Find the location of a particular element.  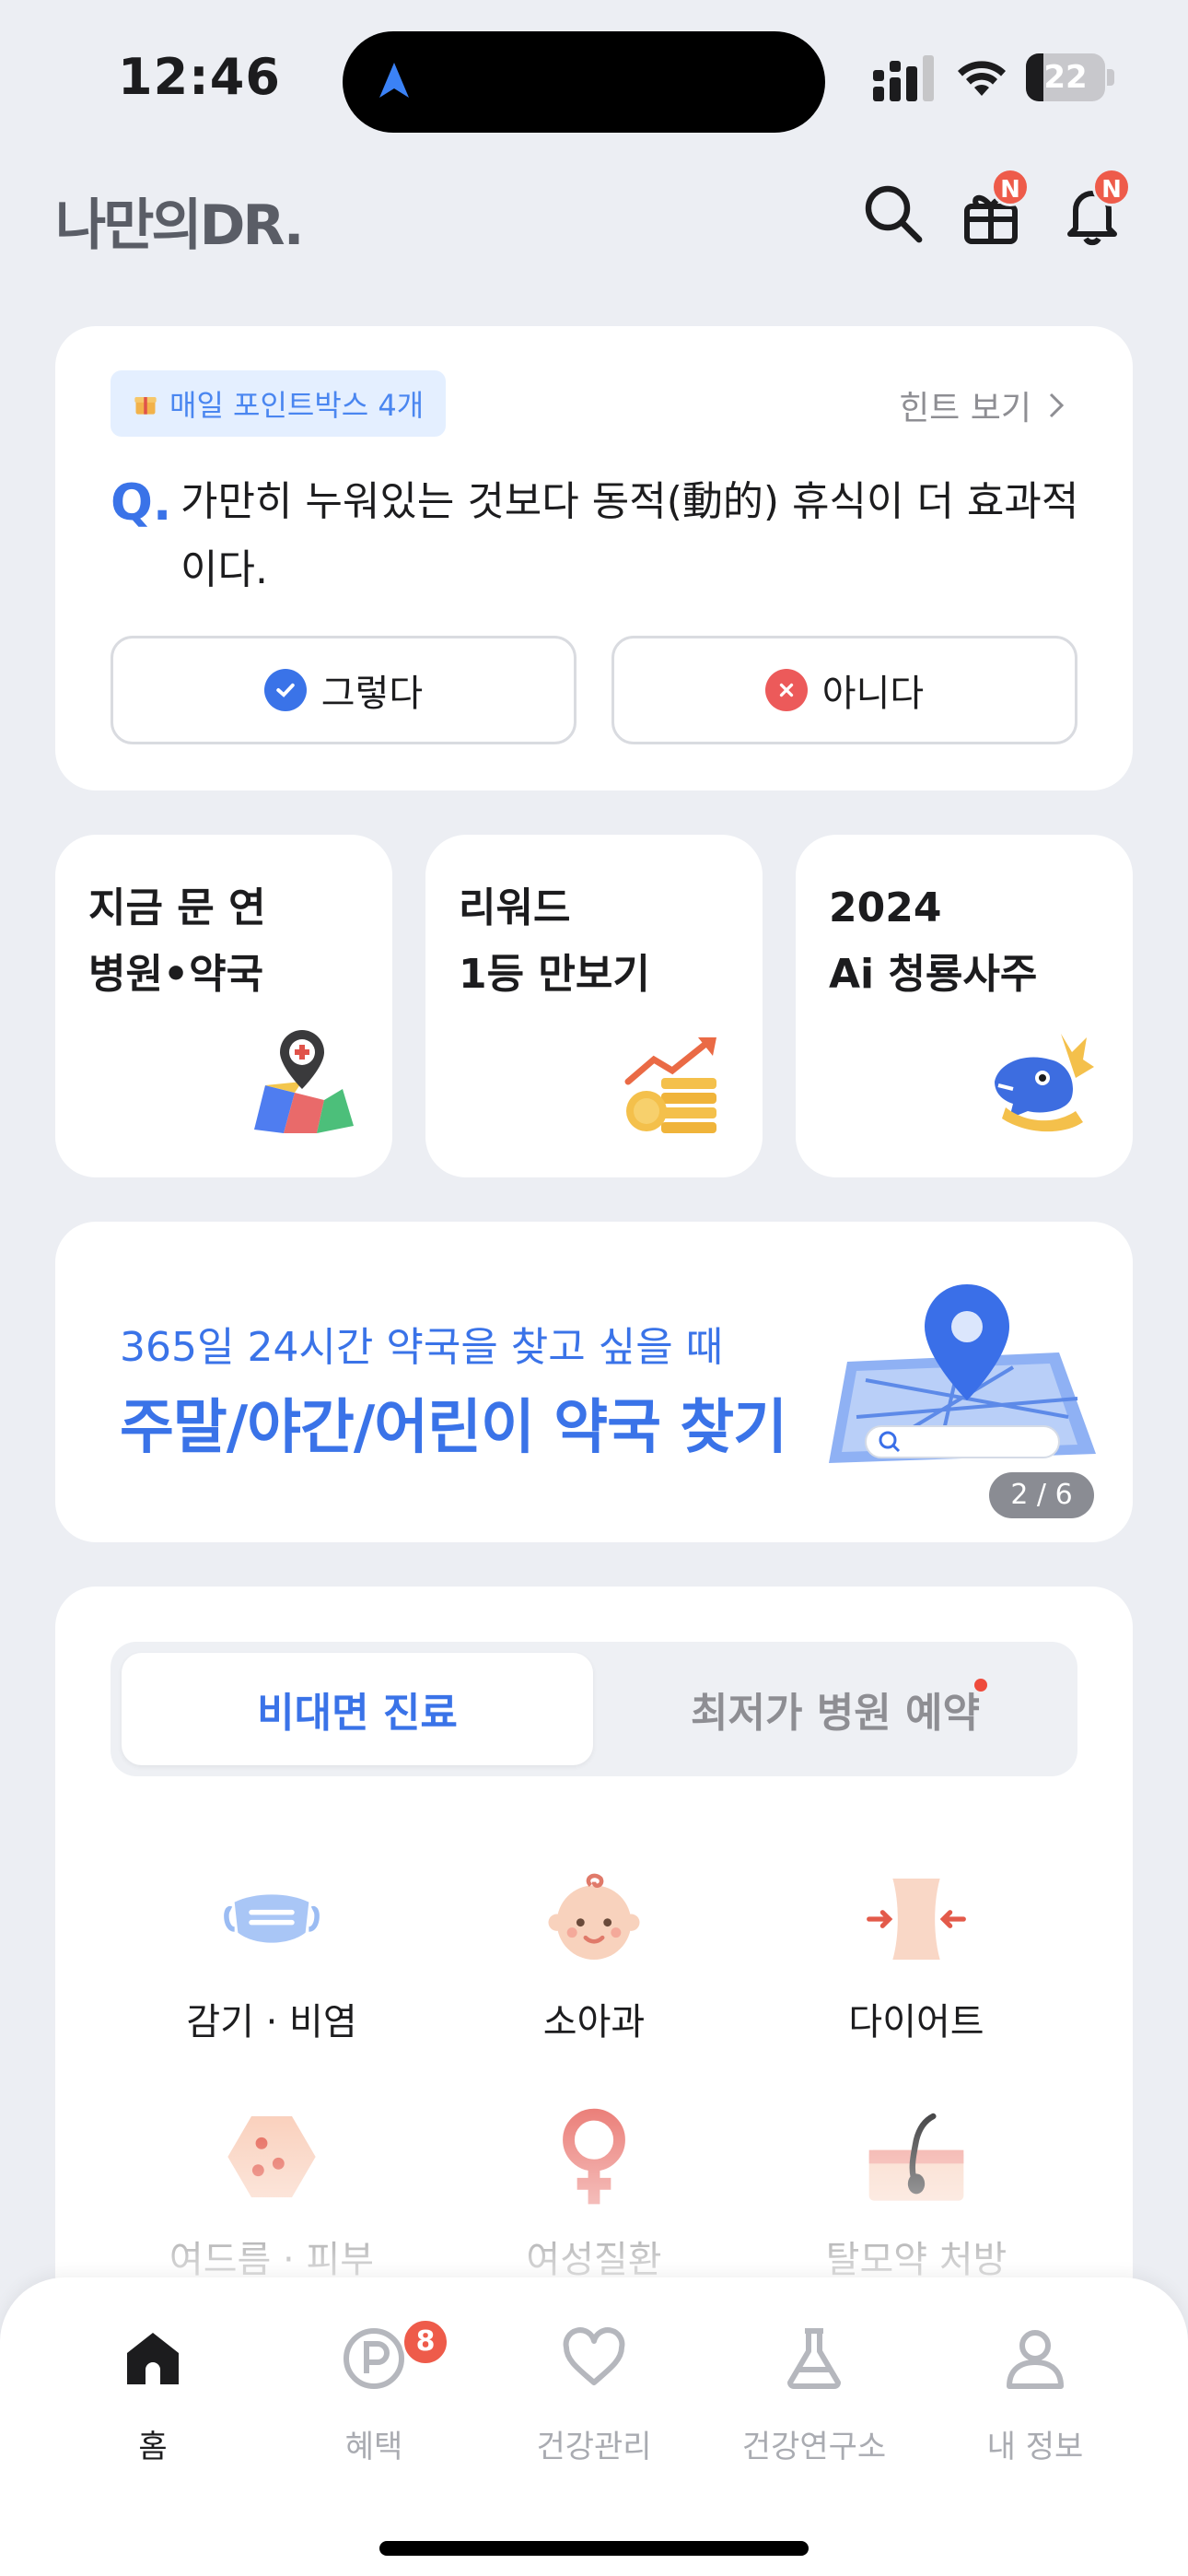

tab-label: 홈 is located at coordinates (153, 2447).